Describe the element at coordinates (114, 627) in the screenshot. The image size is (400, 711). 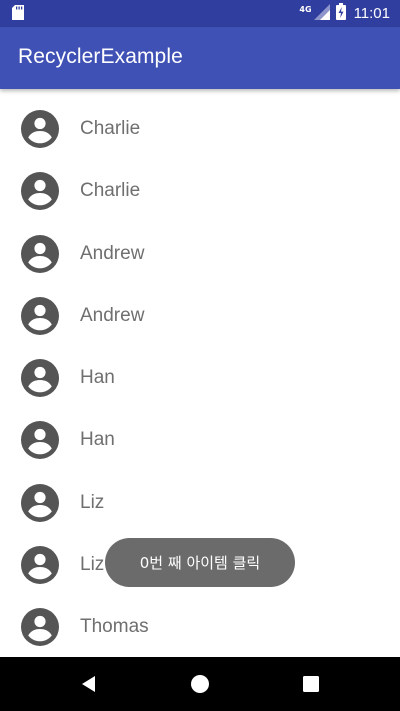
I see `list-item-name: Thomas` at that location.